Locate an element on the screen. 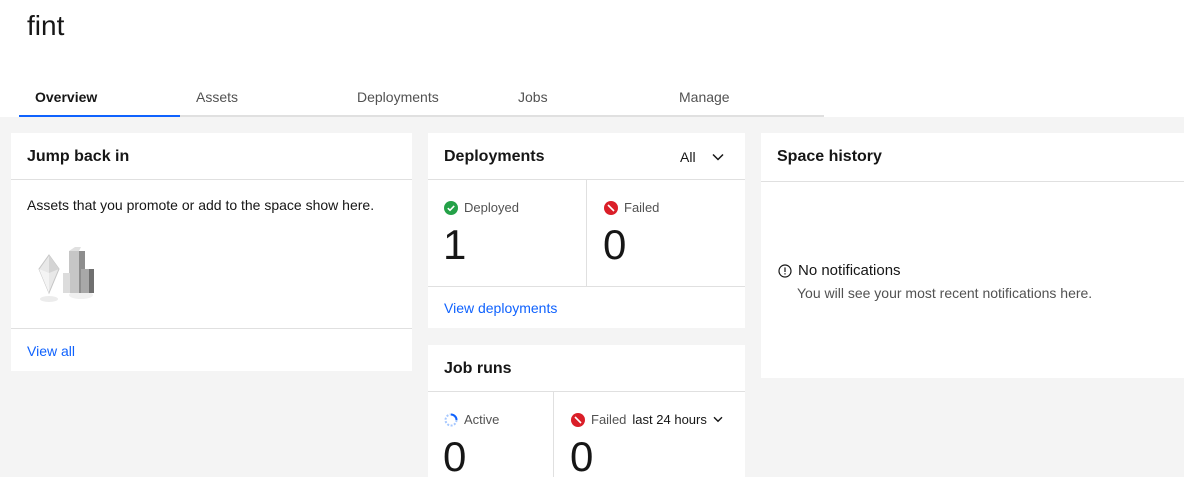 This screenshot has width=1184, height=477. failed-jobs-stat-label: Failed last 24 hours is located at coordinates (647, 419).